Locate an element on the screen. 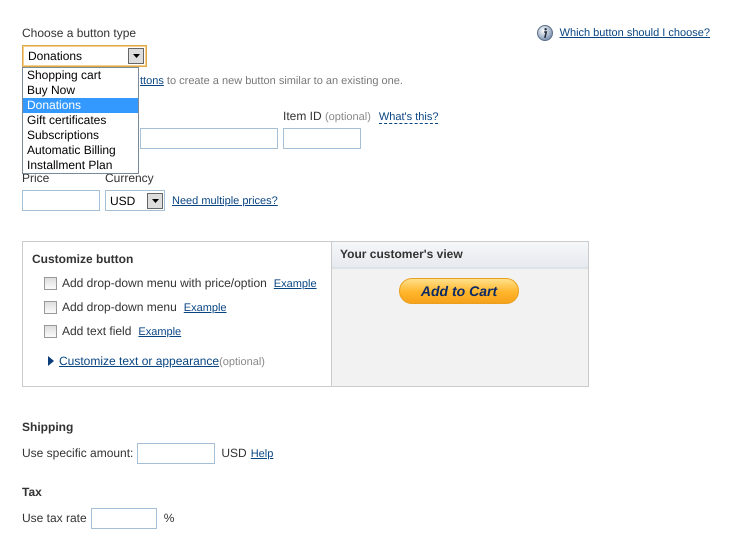 The width and height of the screenshot is (731, 552). whats-this-link: What's this? is located at coordinates (408, 117).